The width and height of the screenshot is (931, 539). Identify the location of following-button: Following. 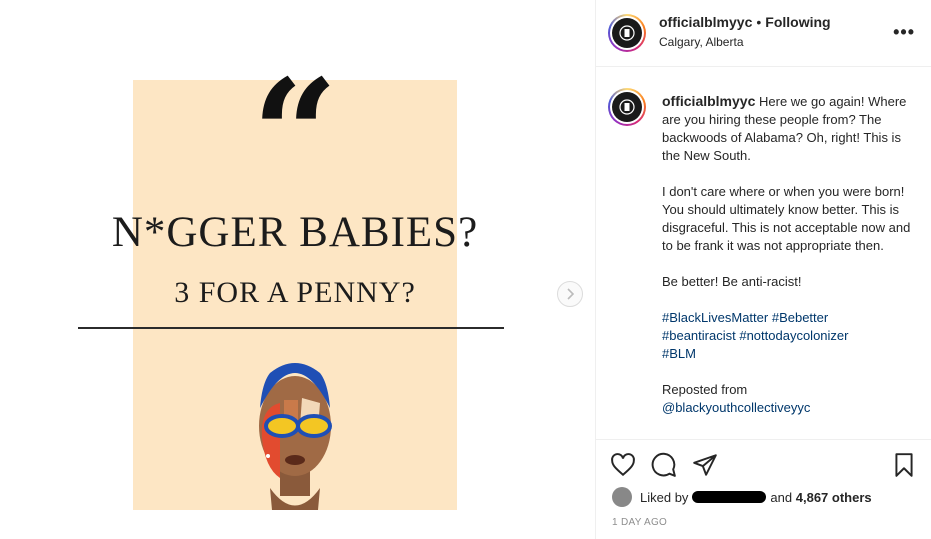
(797, 22).